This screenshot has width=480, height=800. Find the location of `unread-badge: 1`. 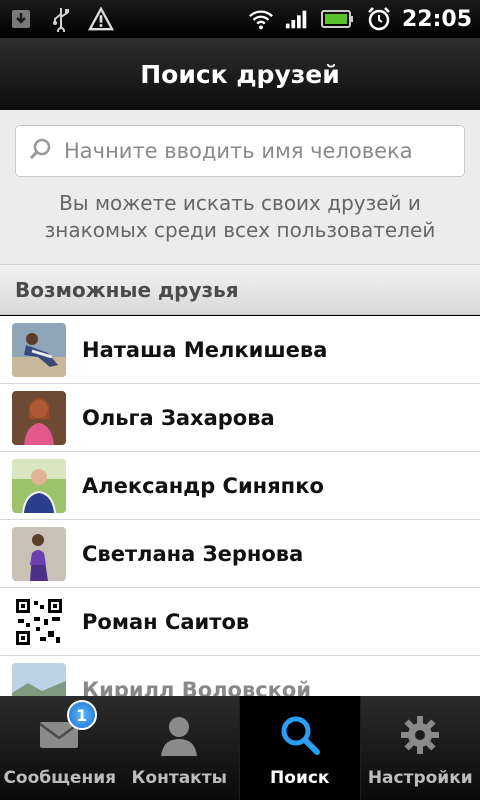

unread-badge: 1 is located at coordinates (81, 715).